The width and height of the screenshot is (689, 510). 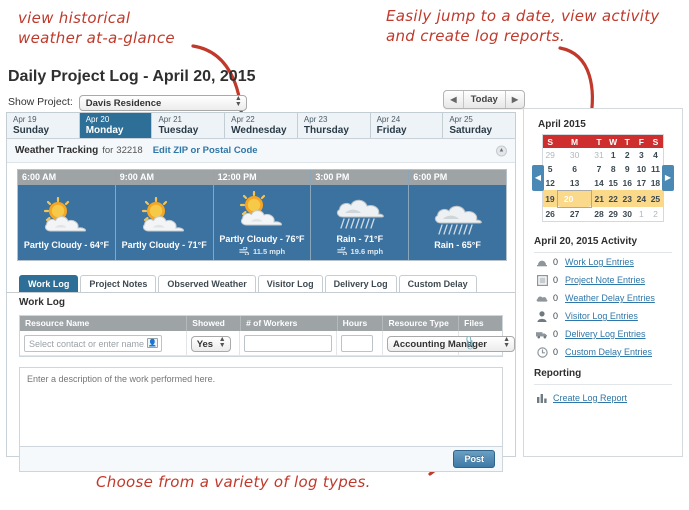 I want to click on calendar-weekday: M, so click(x=574, y=141).